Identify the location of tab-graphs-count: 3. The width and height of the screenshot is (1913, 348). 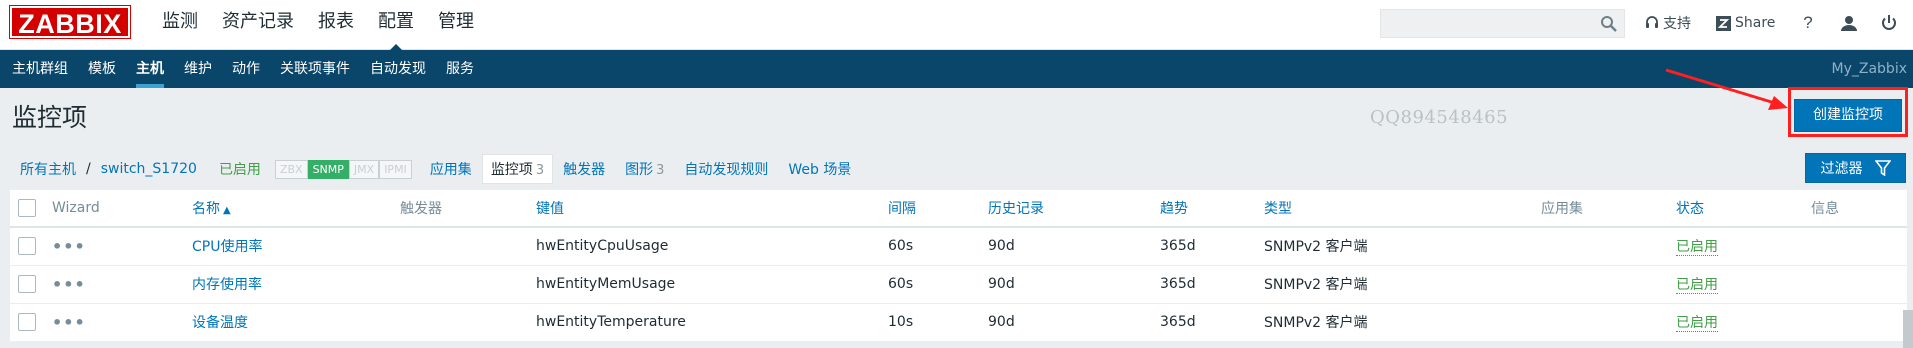
(660, 170).